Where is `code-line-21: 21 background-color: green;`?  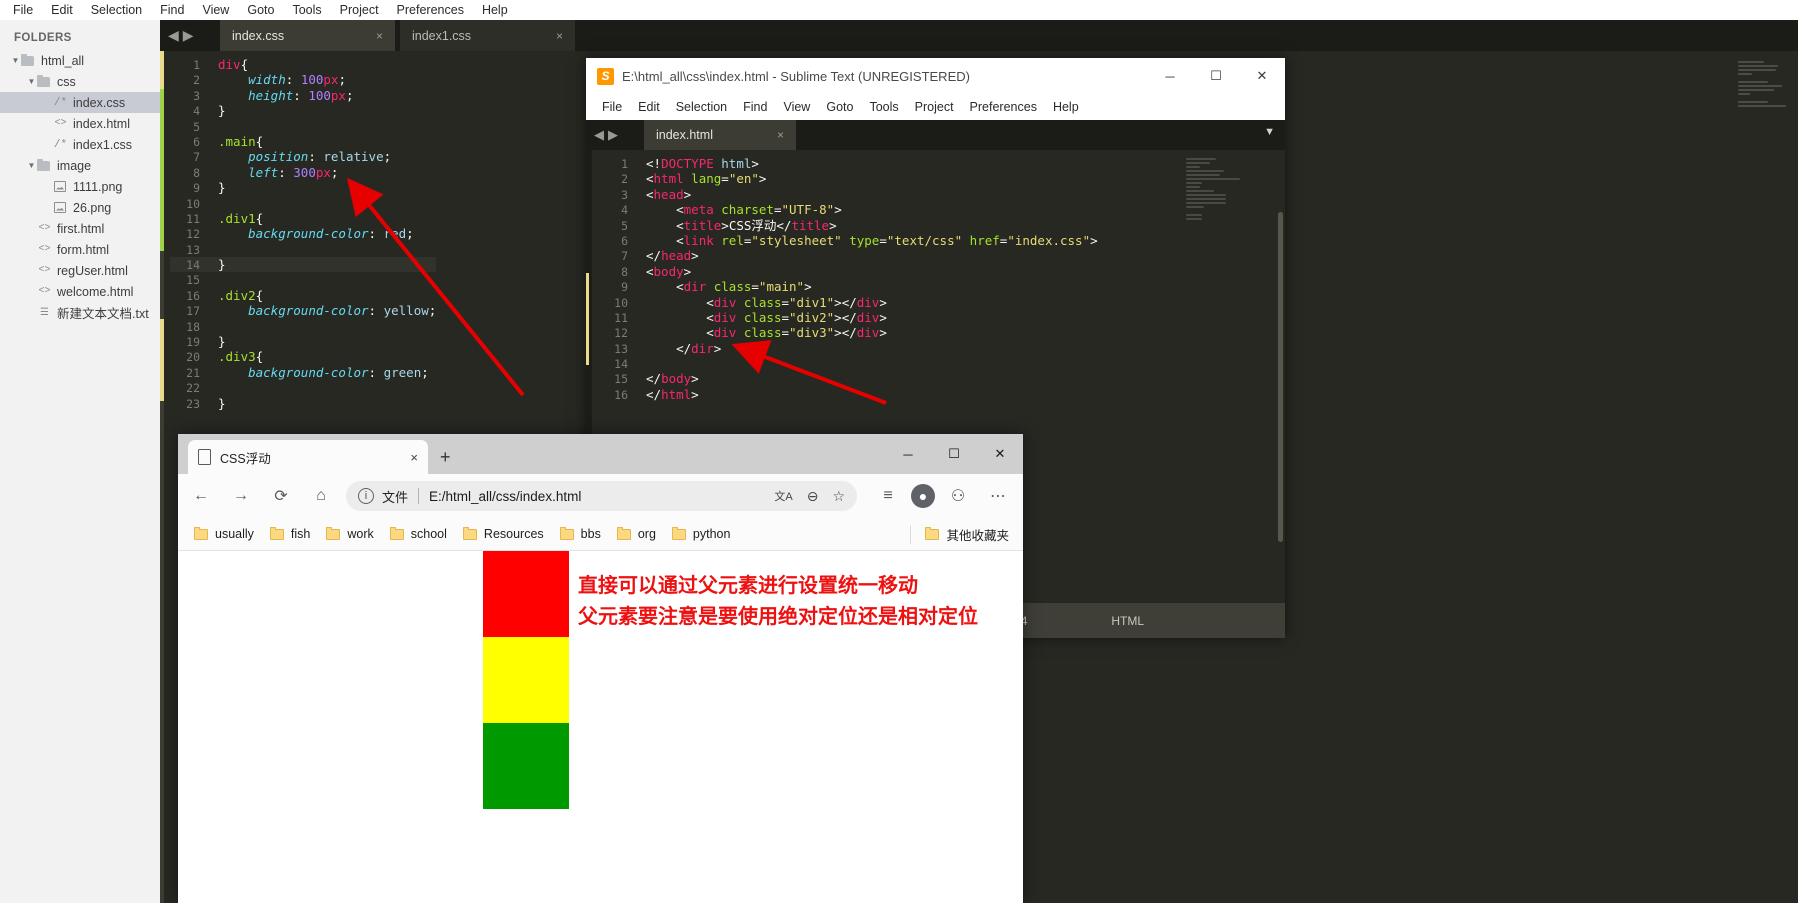 code-line-21: 21 background-color: green; is located at coordinates (303, 372).